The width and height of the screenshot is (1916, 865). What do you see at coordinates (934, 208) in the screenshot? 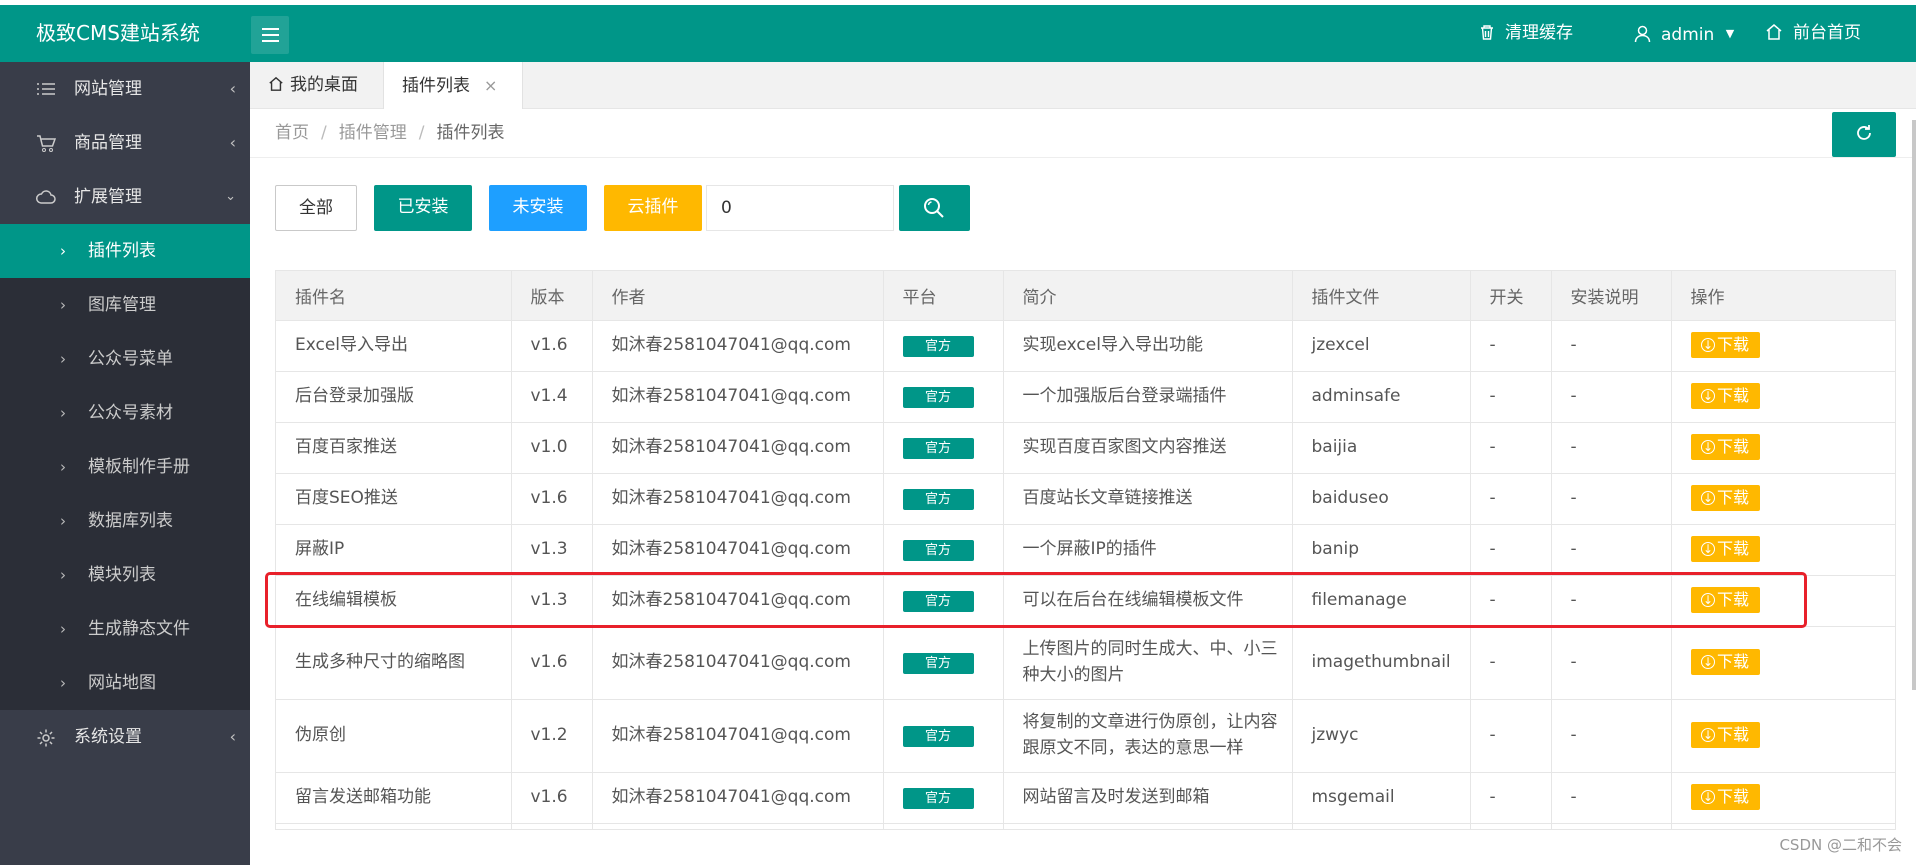
I see `search-button` at bounding box center [934, 208].